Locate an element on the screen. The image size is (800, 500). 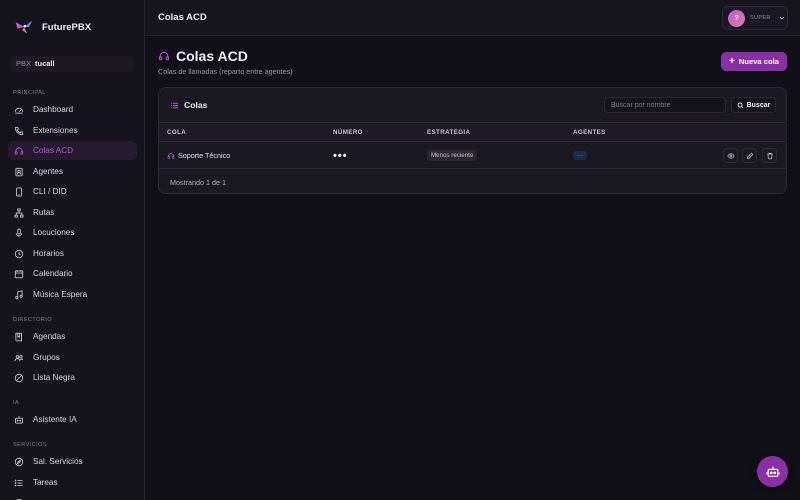
delete-button is located at coordinates (769, 155).